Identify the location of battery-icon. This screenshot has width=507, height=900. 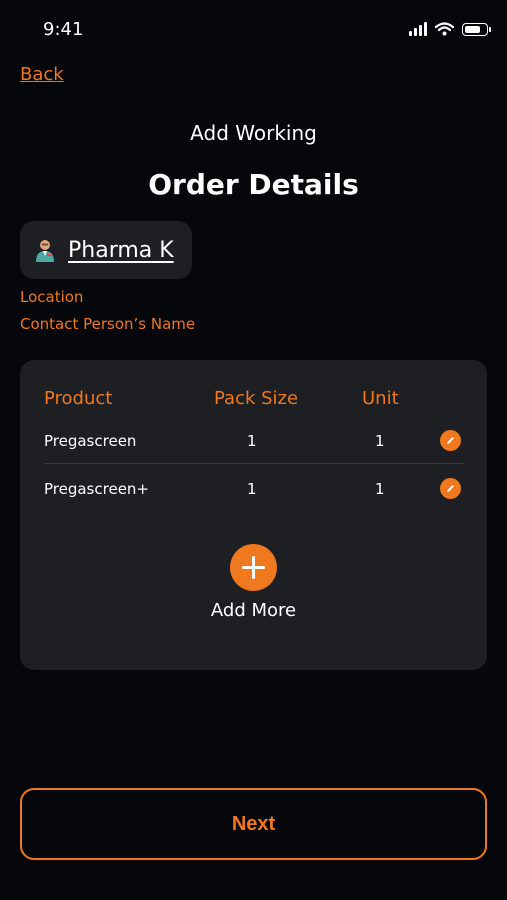
(476, 29).